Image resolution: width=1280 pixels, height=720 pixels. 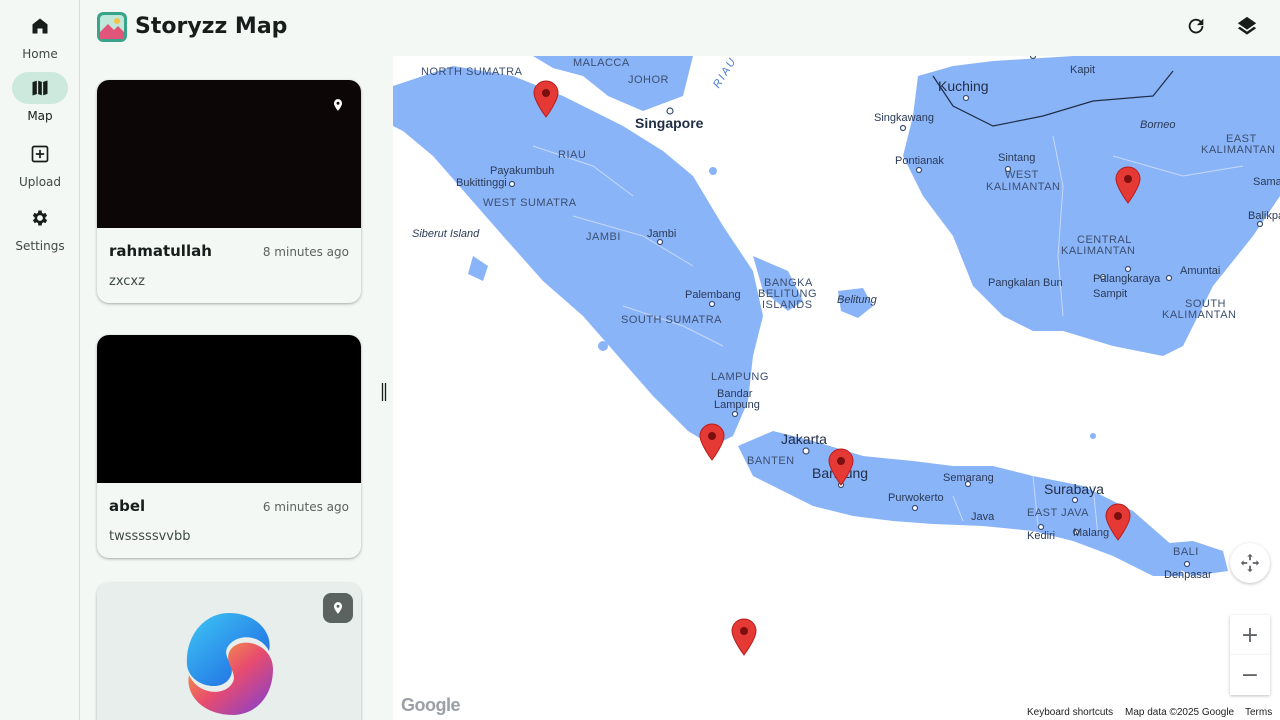 What do you see at coordinates (127, 281) in the screenshot?
I see `story-description: zxcxz` at bounding box center [127, 281].